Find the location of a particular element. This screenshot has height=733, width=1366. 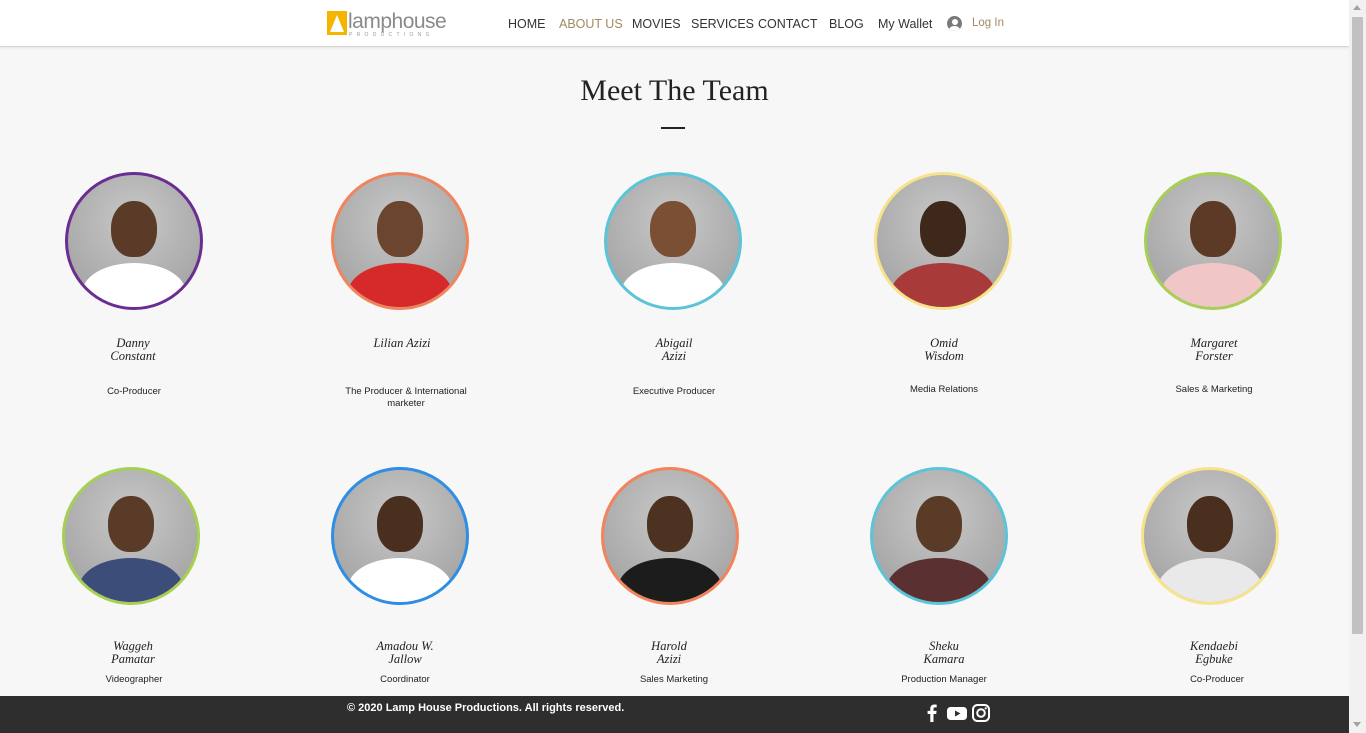

scroll-thumb is located at coordinates (1357, 325).